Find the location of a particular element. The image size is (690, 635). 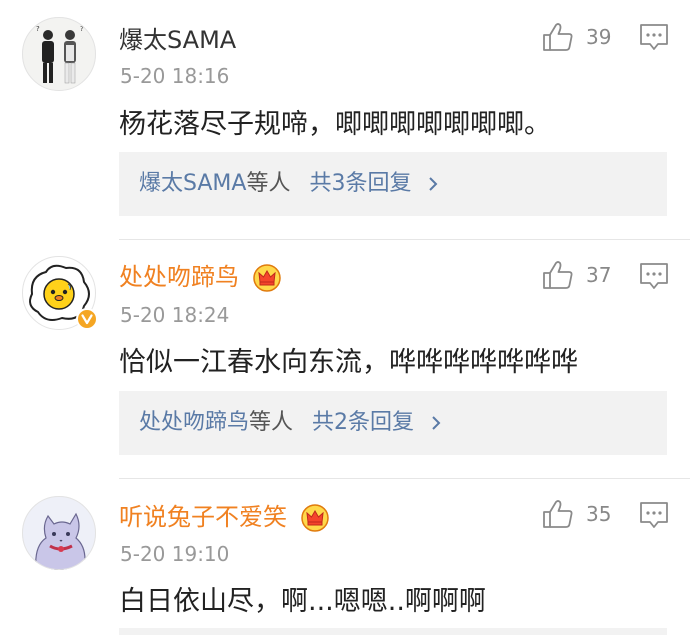

crown-badge-icon is located at coordinates (314, 518).